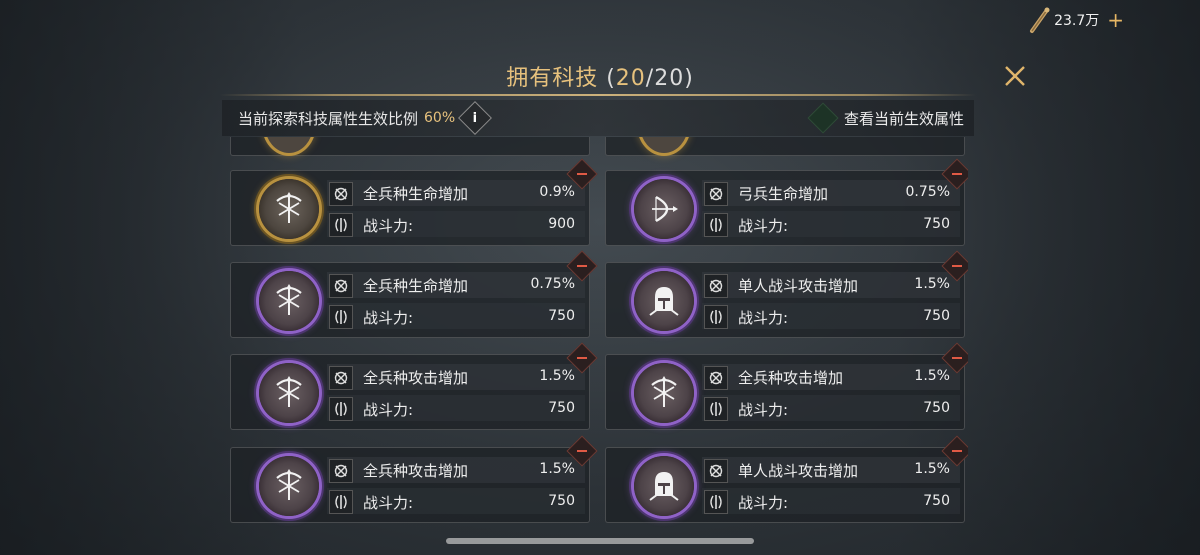 The image size is (1200, 555). What do you see at coordinates (669, 78) in the screenshot?
I see `title-total-count: 20` at bounding box center [669, 78].